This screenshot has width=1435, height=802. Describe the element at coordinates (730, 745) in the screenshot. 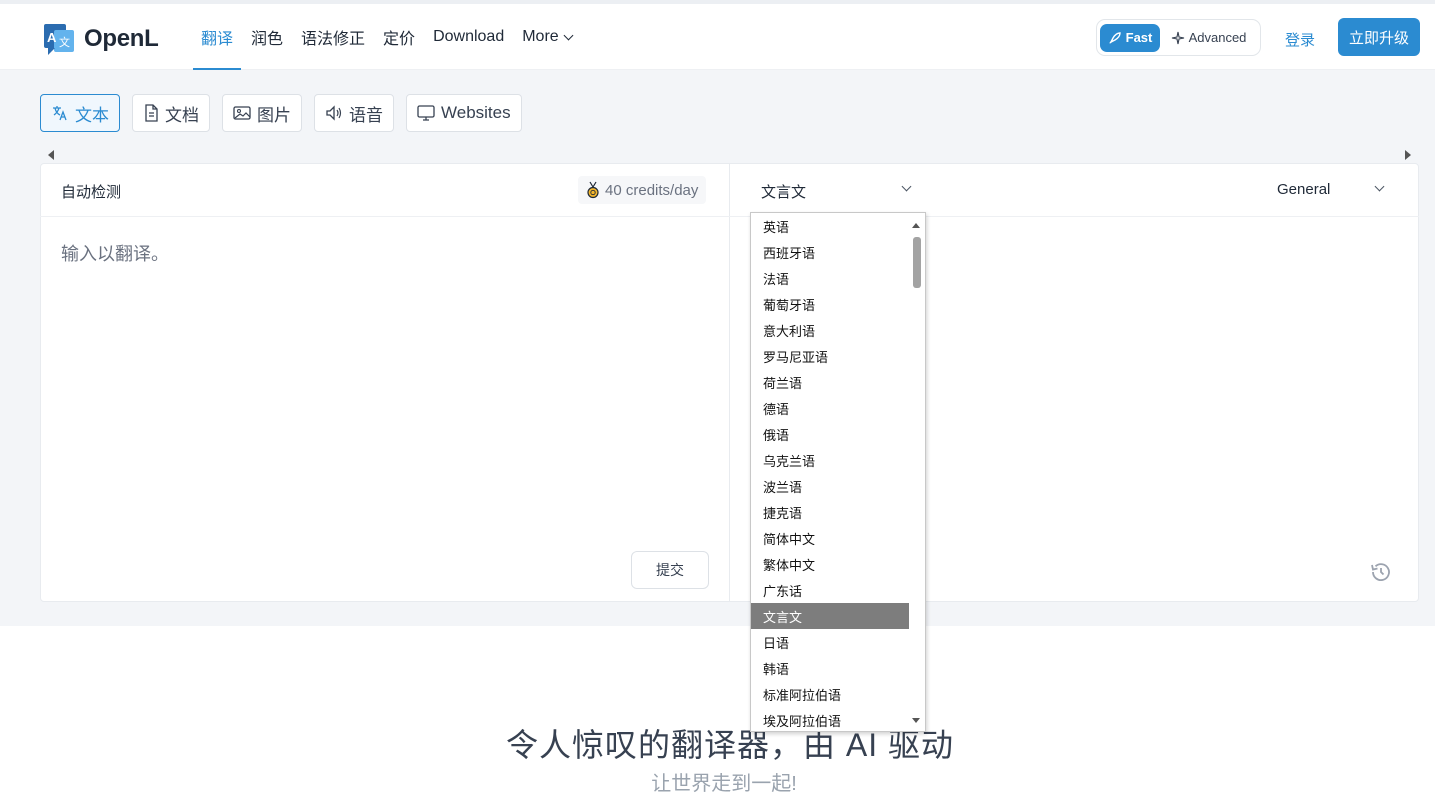

I see `hero-title: 令人惊叹的翻译器，由 AI 驱动` at that location.